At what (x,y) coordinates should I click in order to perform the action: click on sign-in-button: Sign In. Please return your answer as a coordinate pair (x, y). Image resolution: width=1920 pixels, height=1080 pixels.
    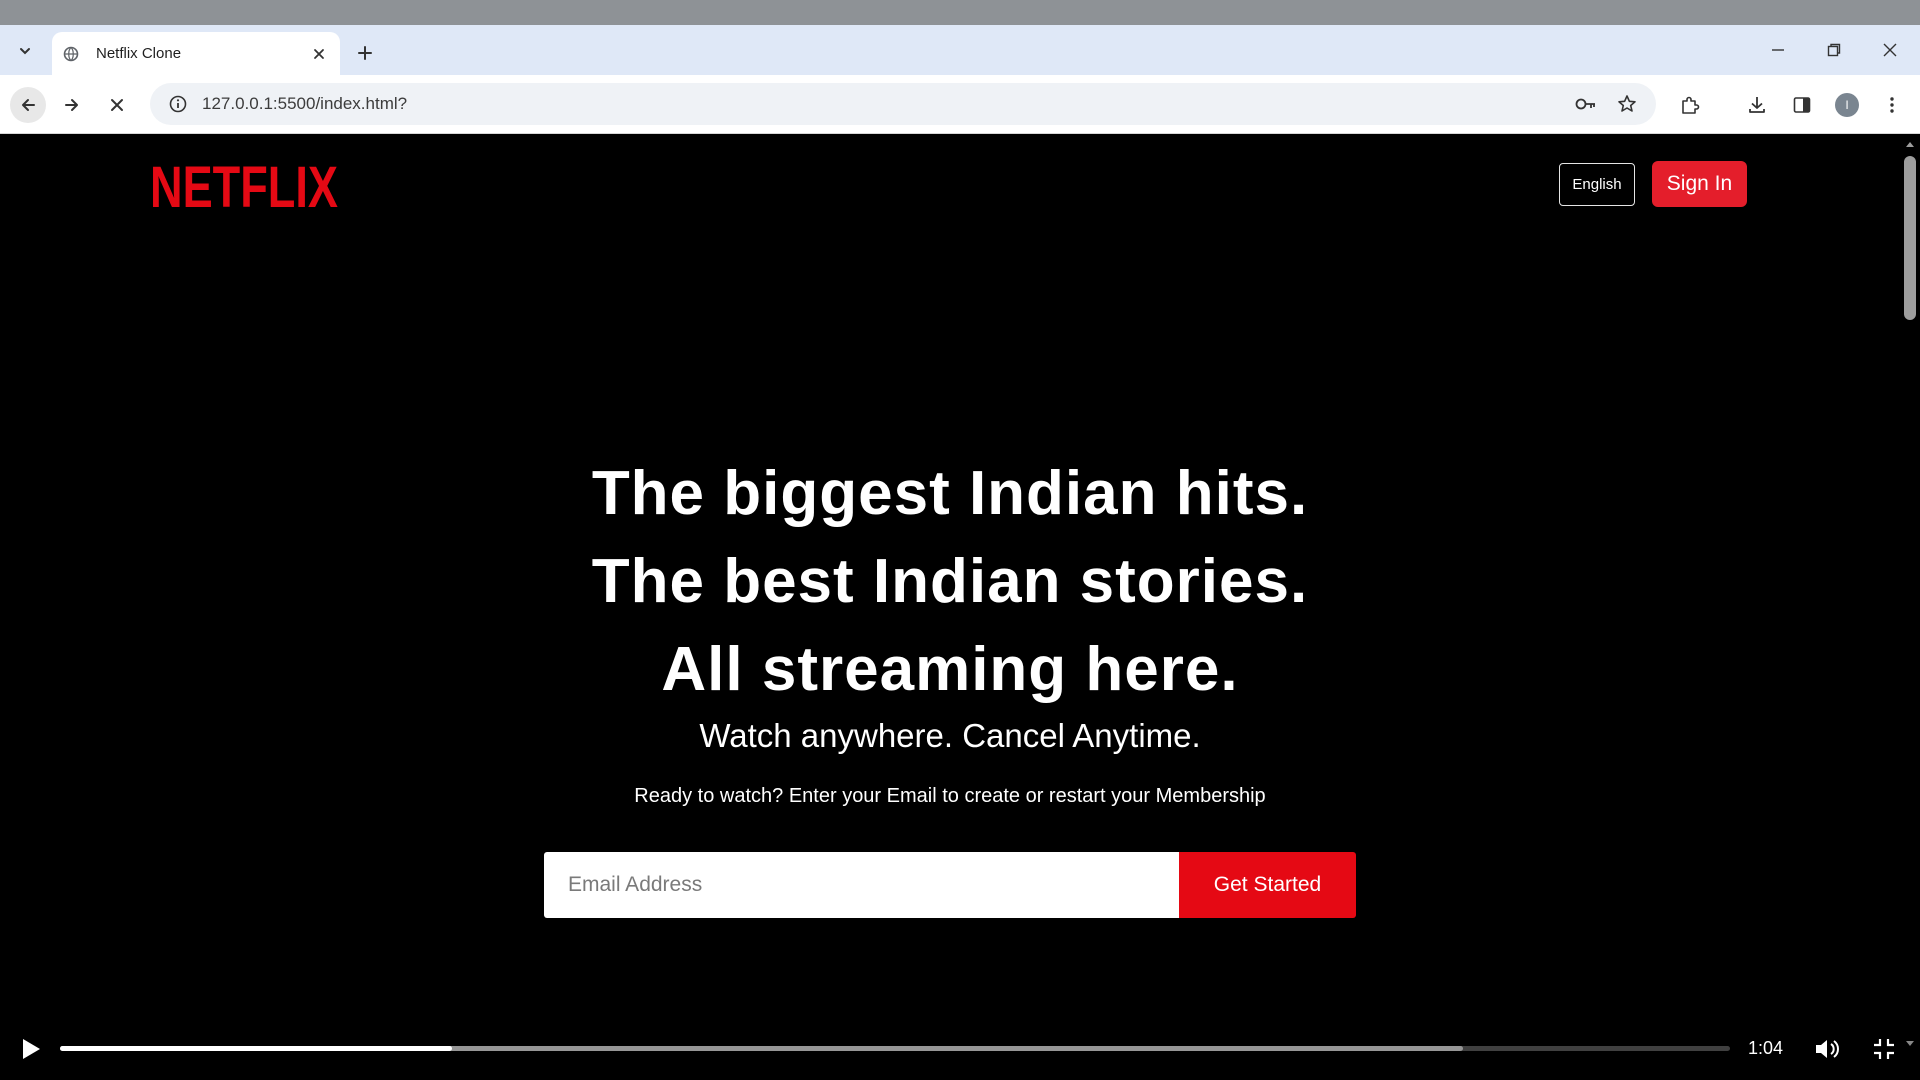
    Looking at the image, I should click on (1699, 184).